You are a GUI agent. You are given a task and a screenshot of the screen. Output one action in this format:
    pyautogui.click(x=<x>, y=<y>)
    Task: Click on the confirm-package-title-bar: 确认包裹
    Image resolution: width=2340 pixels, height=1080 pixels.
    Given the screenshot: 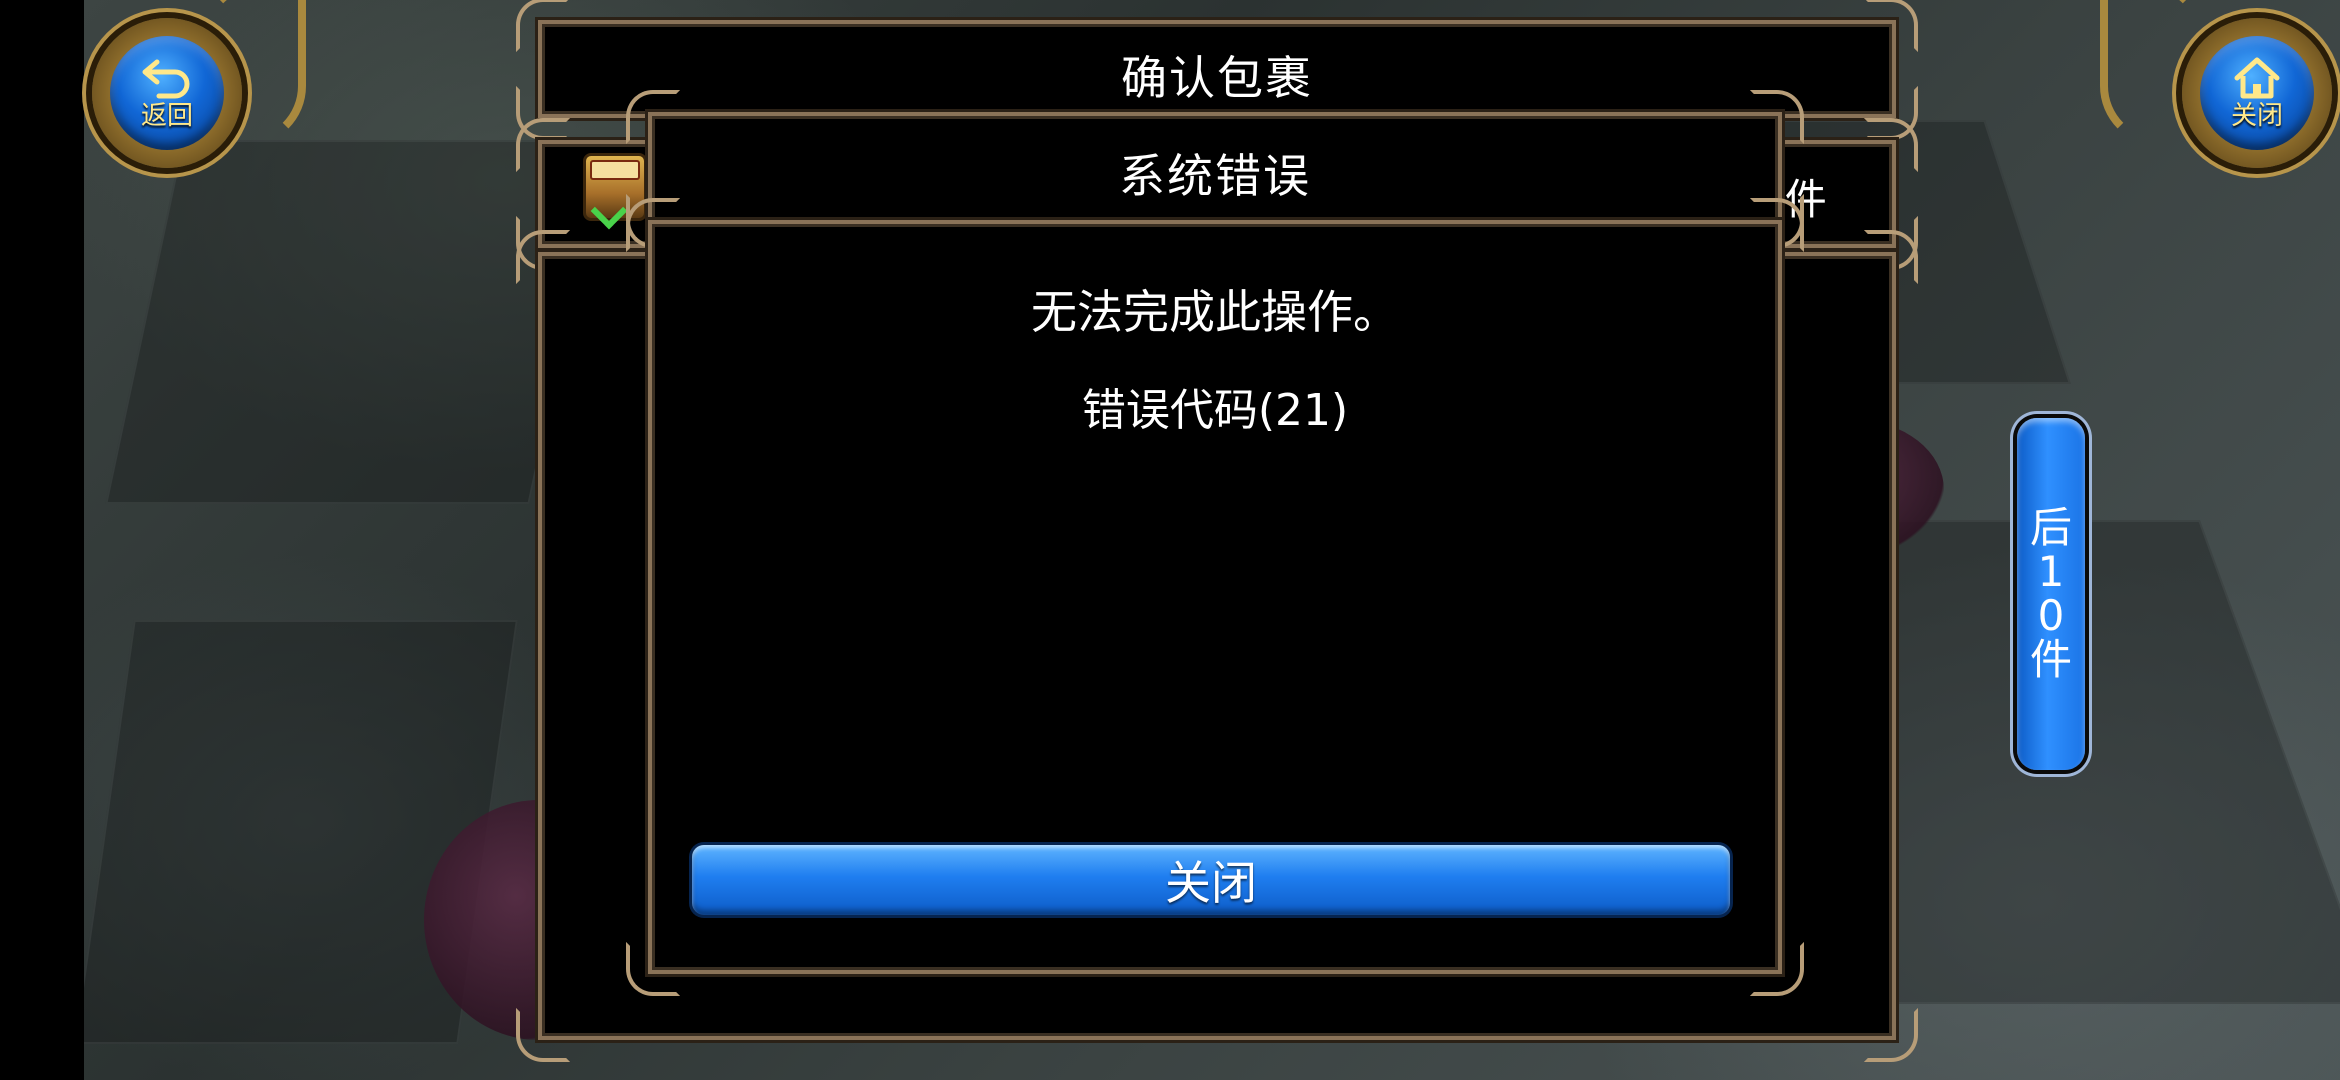 What is the action you would take?
    pyautogui.click(x=1217, y=70)
    